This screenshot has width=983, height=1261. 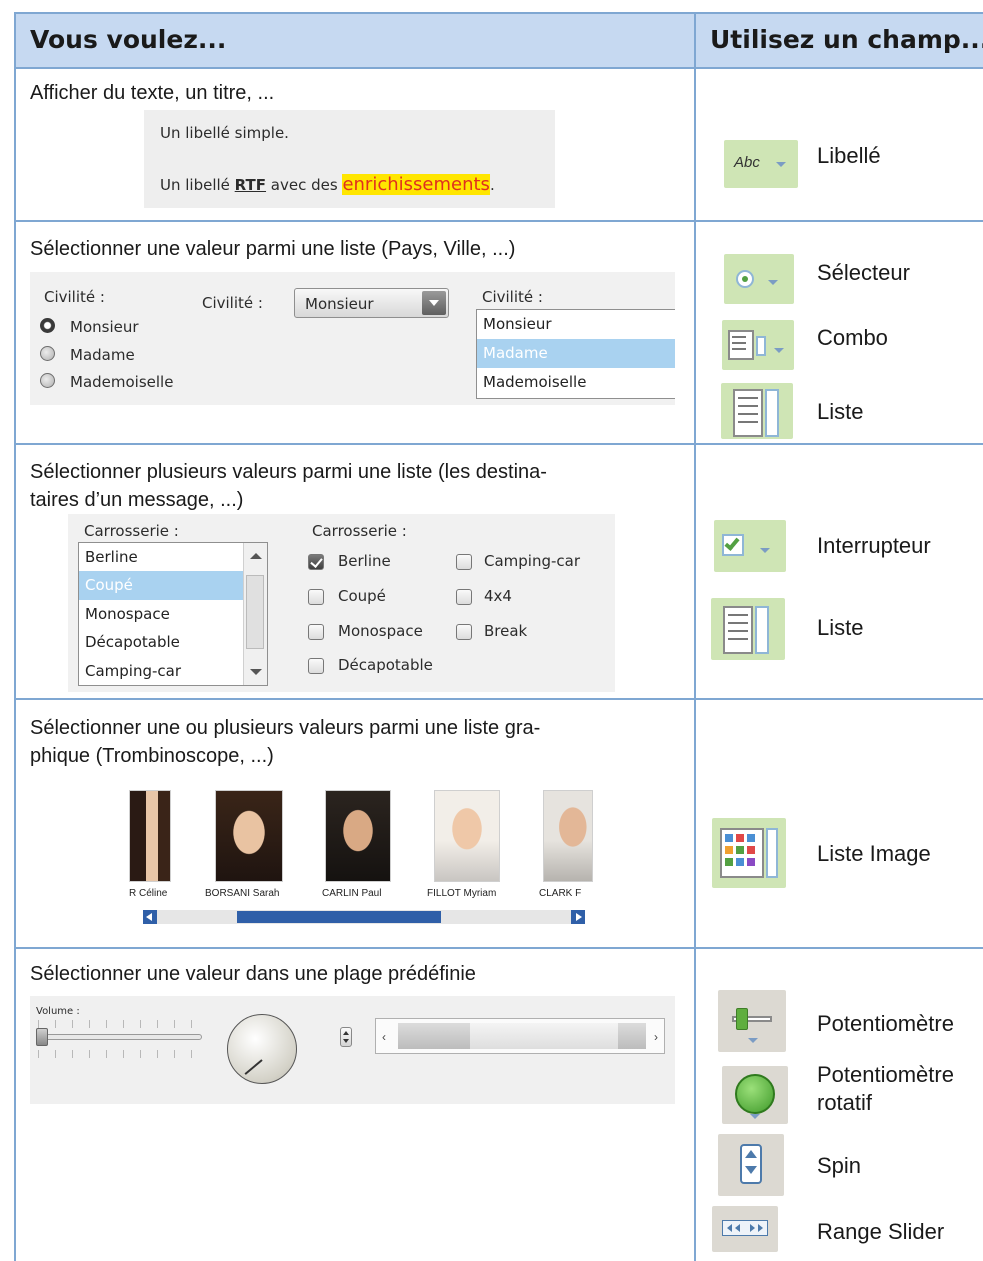 I want to click on list-item: Madame, so click(x=576, y=353).